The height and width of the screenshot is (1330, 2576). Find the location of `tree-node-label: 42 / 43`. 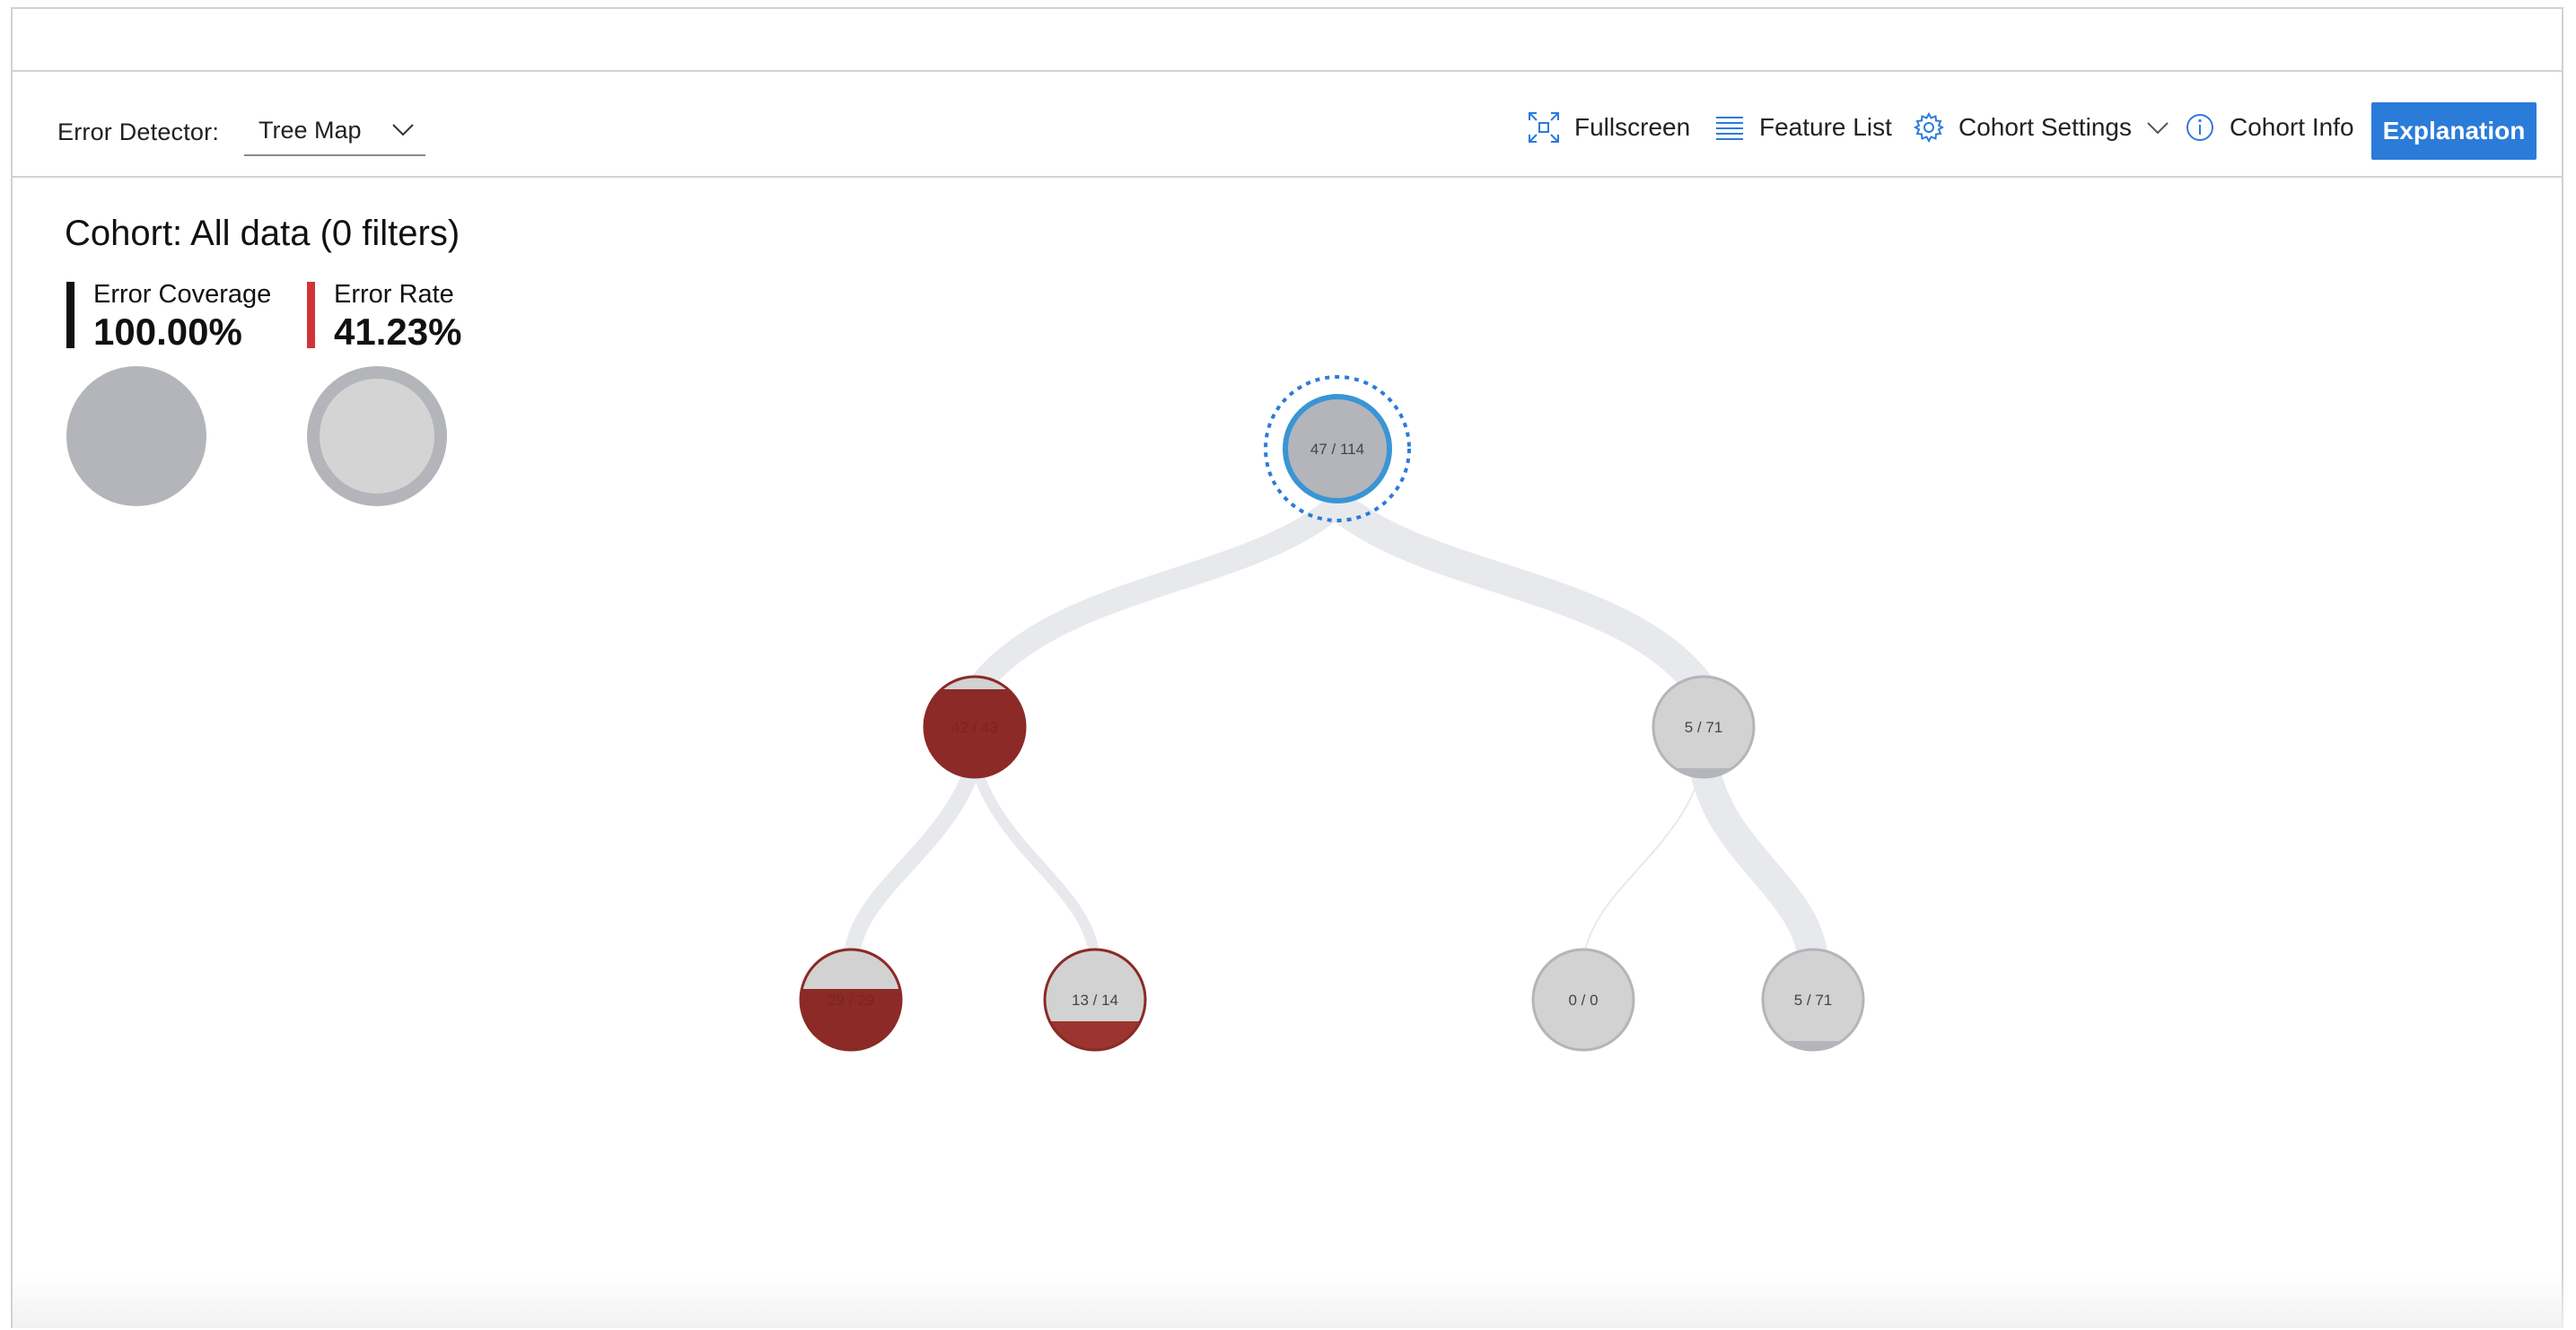

tree-node-label: 42 / 43 is located at coordinates (974, 728).